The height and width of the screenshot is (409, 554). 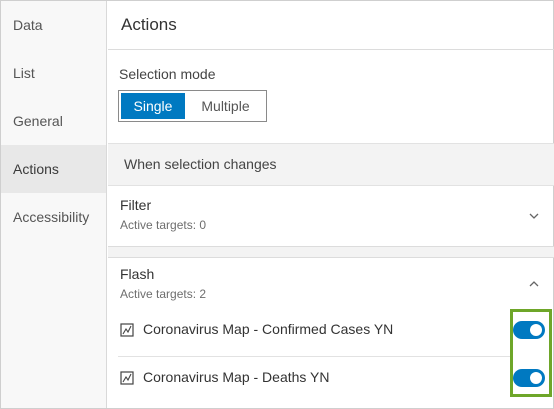 I want to click on sidebar-item-general: General, so click(x=53, y=121).